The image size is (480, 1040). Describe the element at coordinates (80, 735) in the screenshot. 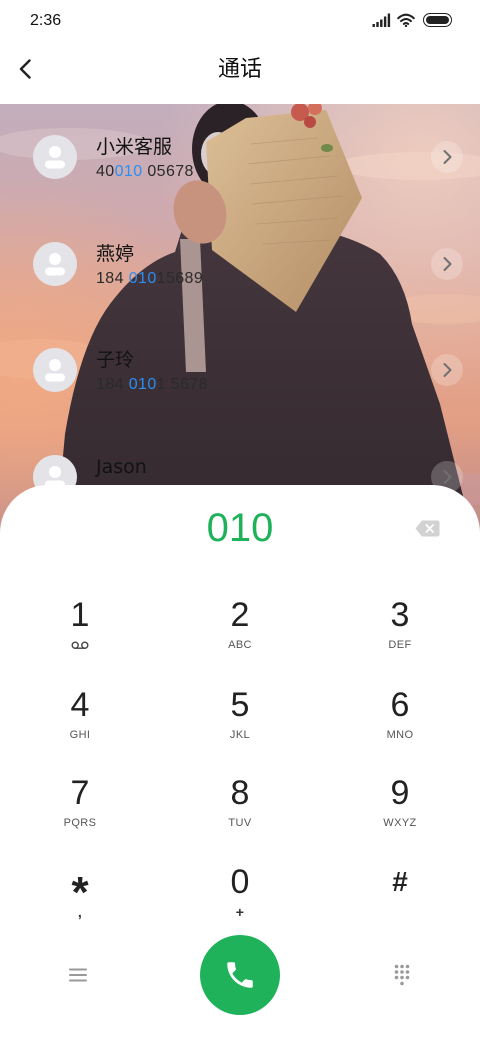

I see `key-letters: GHI` at that location.